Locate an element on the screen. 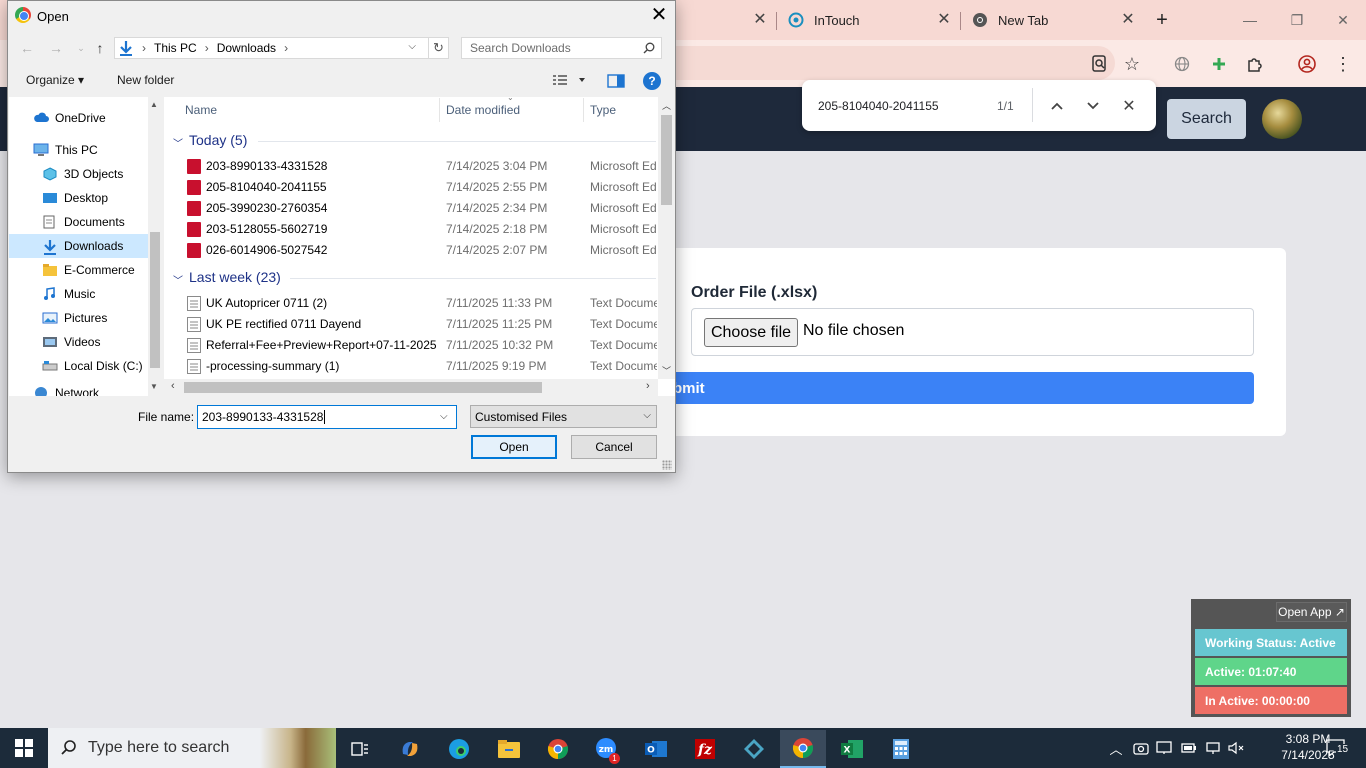  nav-item-onedrive: OneDrive is located at coordinates (78, 118).